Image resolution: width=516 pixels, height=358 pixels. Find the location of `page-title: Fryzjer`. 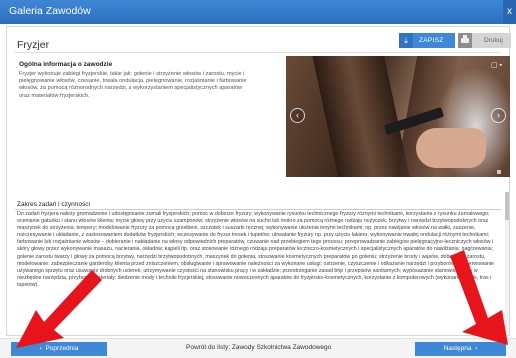

page-title: Fryzjer is located at coordinates (33, 45).